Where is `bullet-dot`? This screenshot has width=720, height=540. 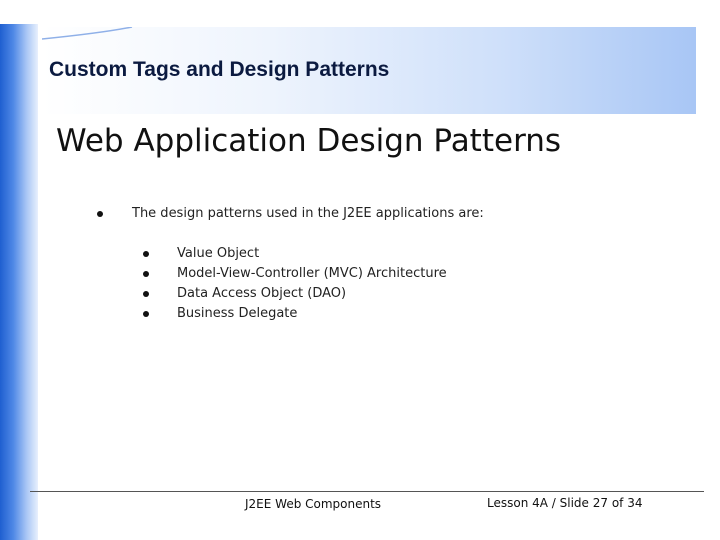
bullet-dot is located at coordinates (100, 214).